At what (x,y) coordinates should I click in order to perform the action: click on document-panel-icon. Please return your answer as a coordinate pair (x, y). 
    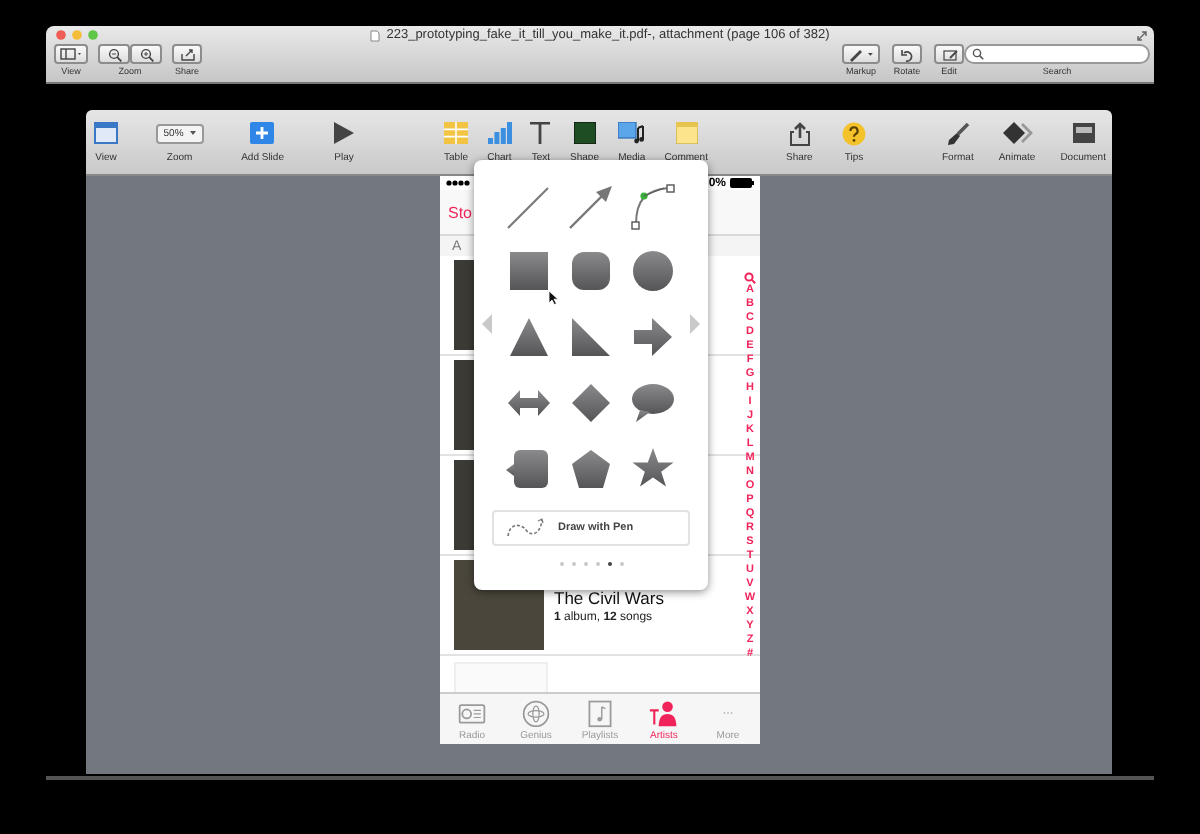
    Looking at the image, I should click on (1083, 133).